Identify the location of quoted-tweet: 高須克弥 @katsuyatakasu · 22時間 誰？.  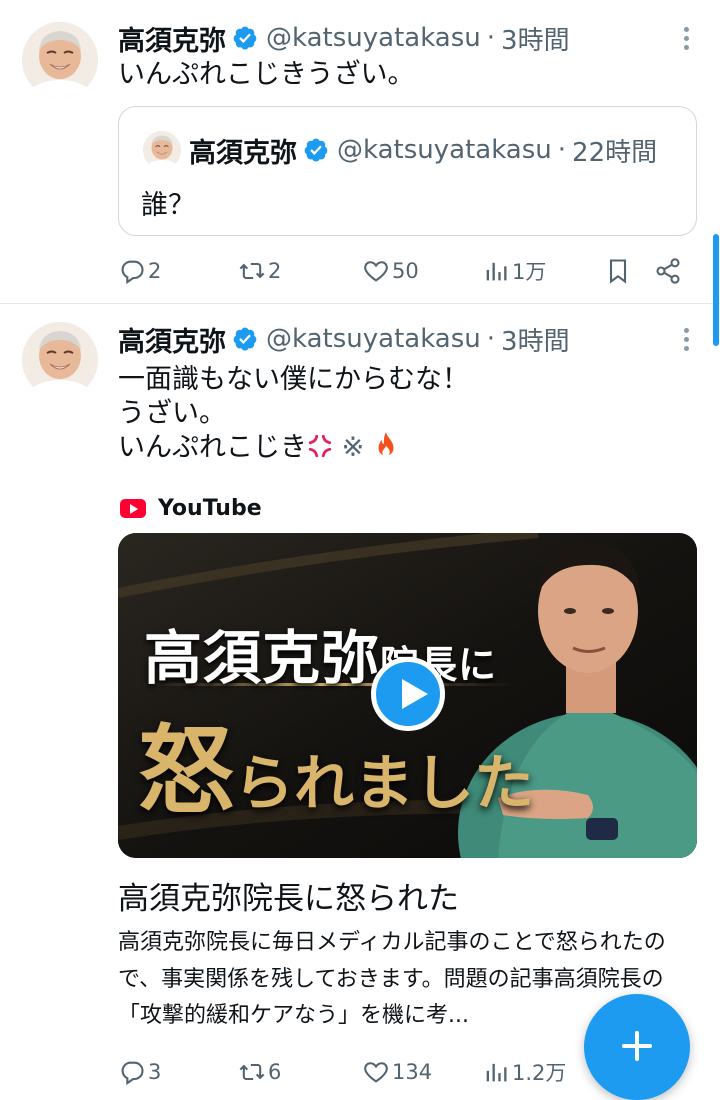
(407, 171).